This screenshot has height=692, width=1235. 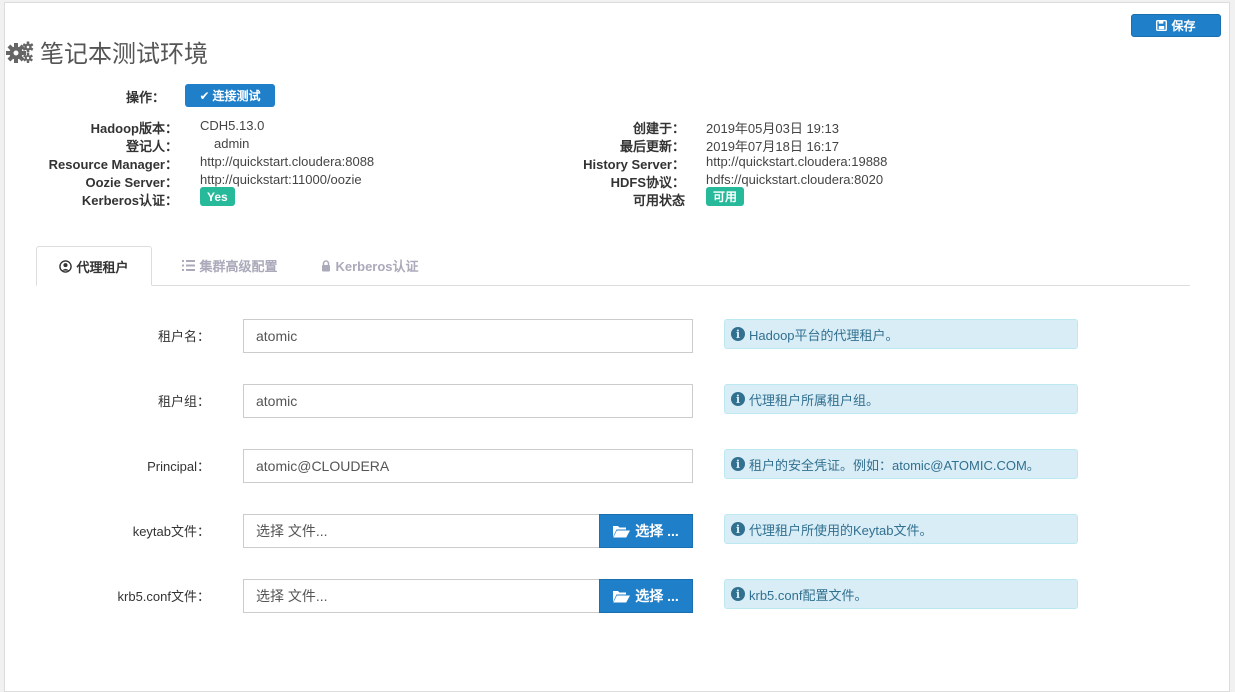 What do you see at coordinates (901, 399) in the screenshot?
I see `tenant-group-help: i 代理租户所属租户组。` at bounding box center [901, 399].